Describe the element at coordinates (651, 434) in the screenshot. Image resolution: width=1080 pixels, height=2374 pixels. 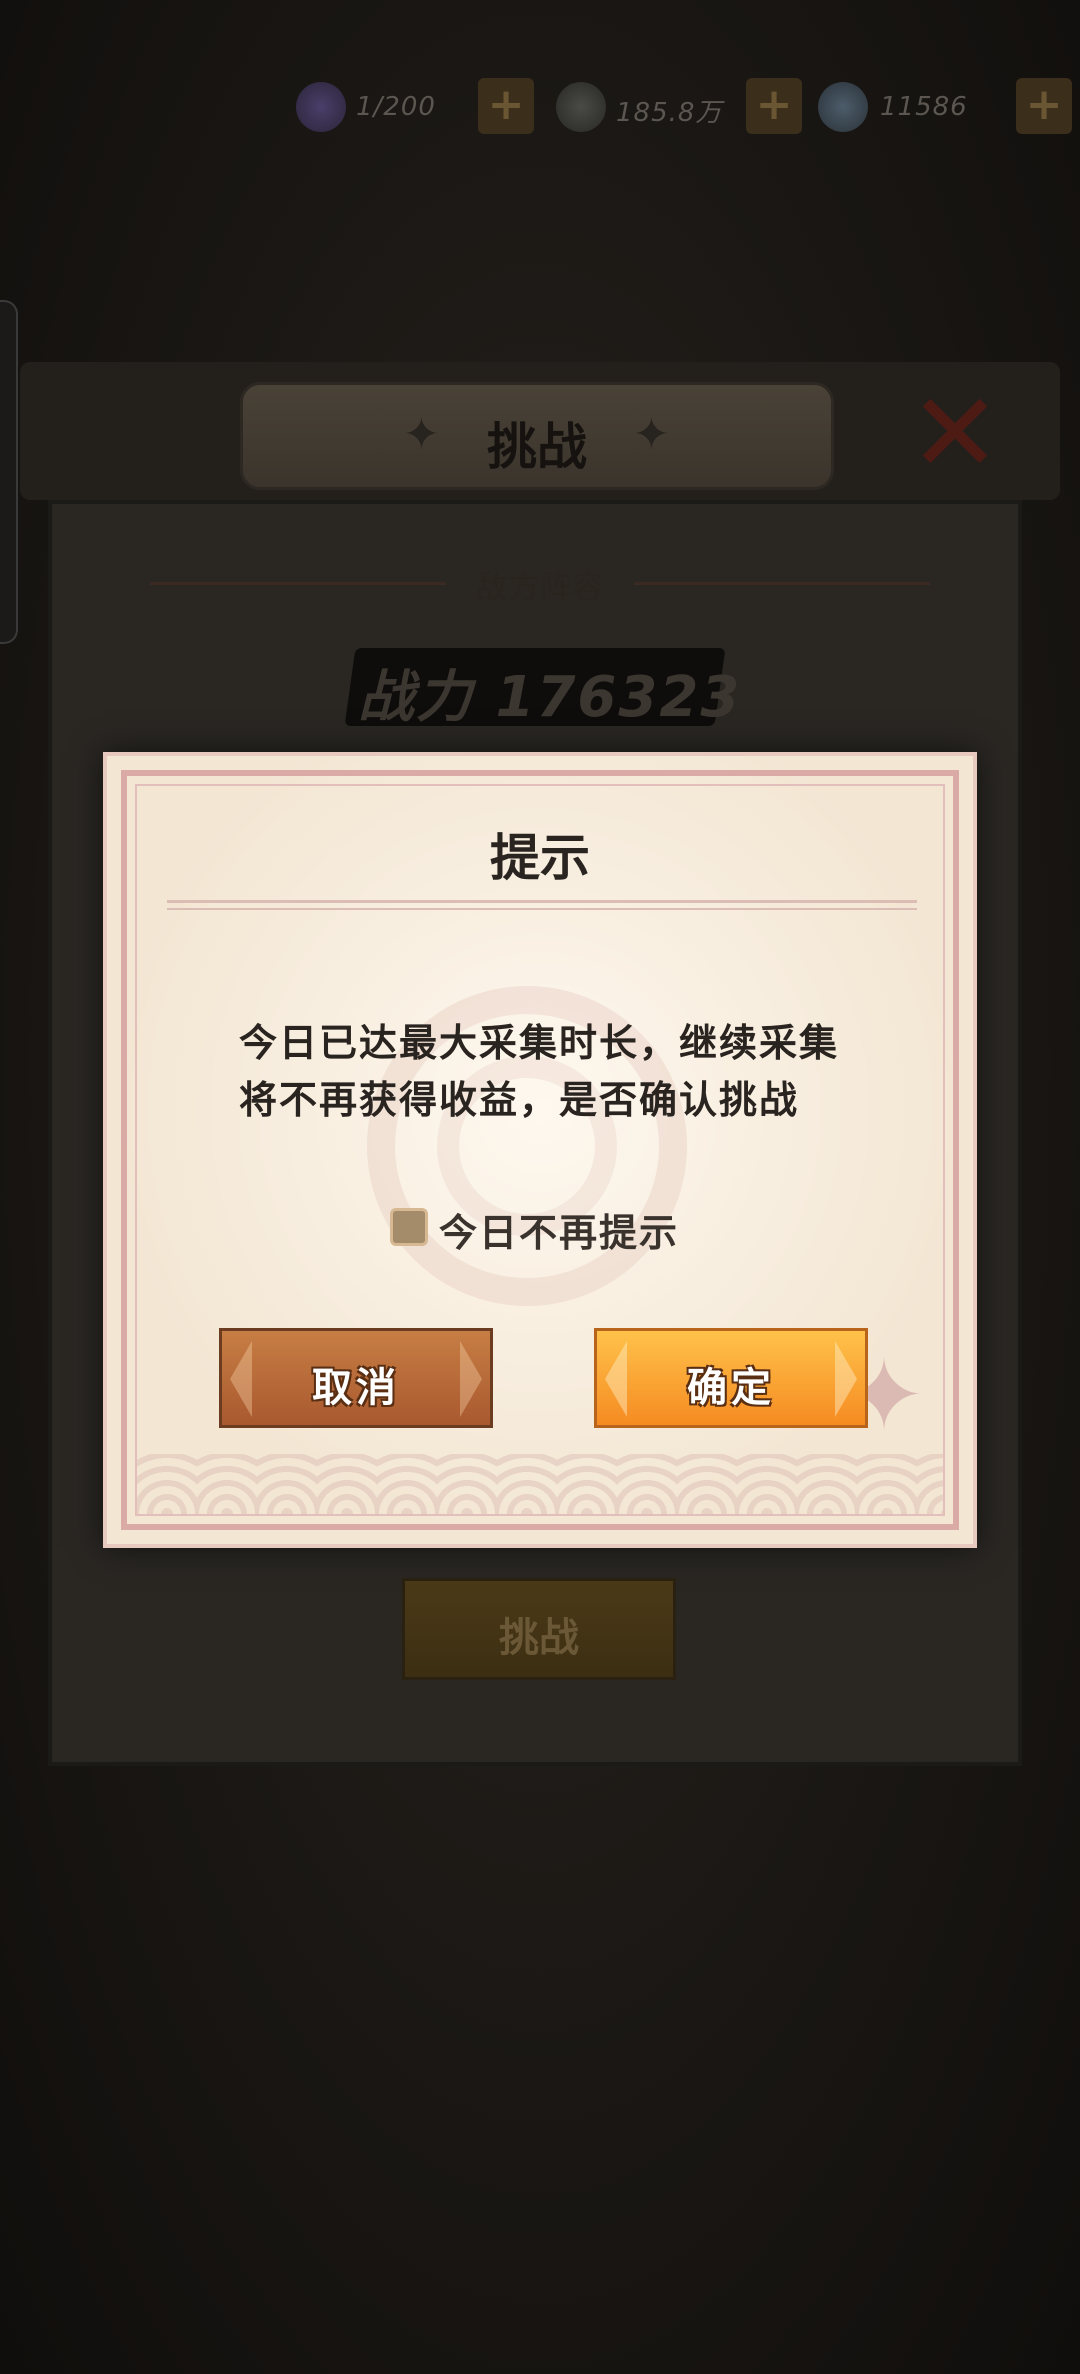
I see `shuriken-right-icon: ✦` at that location.